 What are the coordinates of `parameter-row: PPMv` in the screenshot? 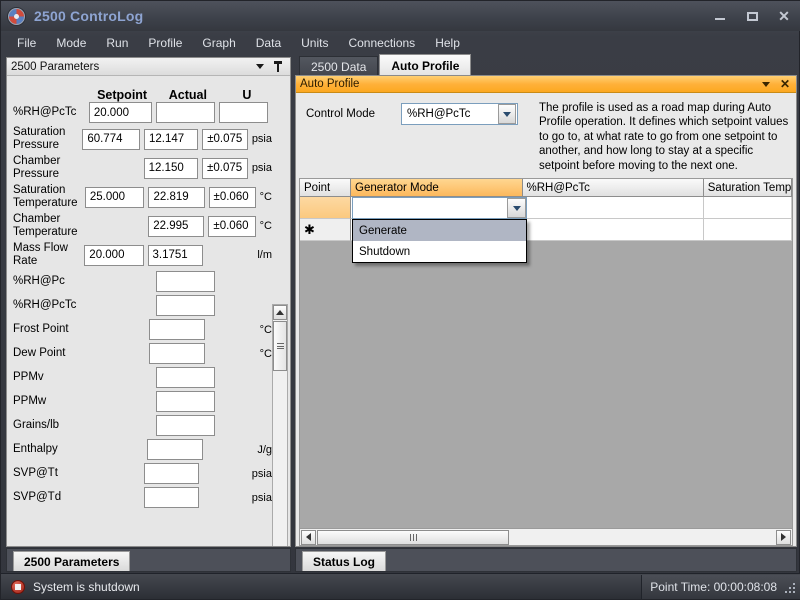 It's located at (139, 377).